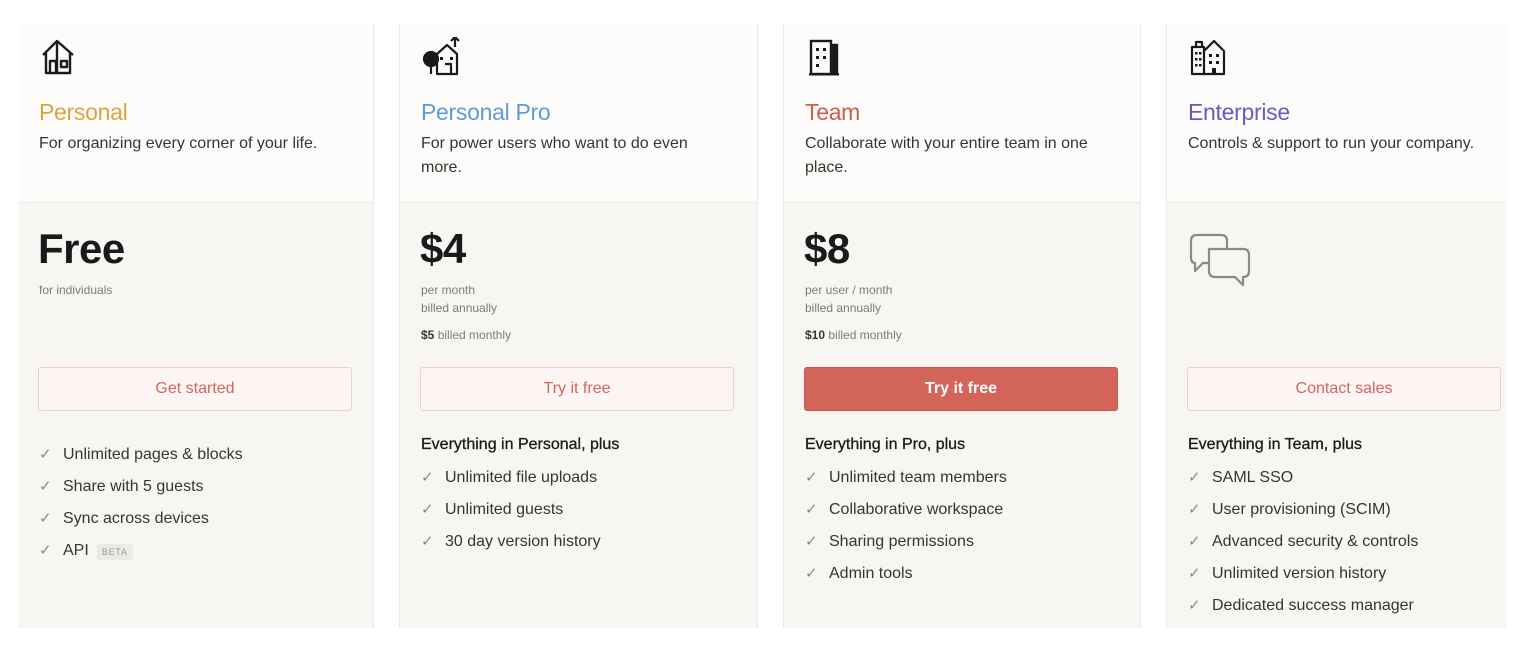  Describe the element at coordinates (58, 57) in the screenshot. I see `house-icon` at that location.